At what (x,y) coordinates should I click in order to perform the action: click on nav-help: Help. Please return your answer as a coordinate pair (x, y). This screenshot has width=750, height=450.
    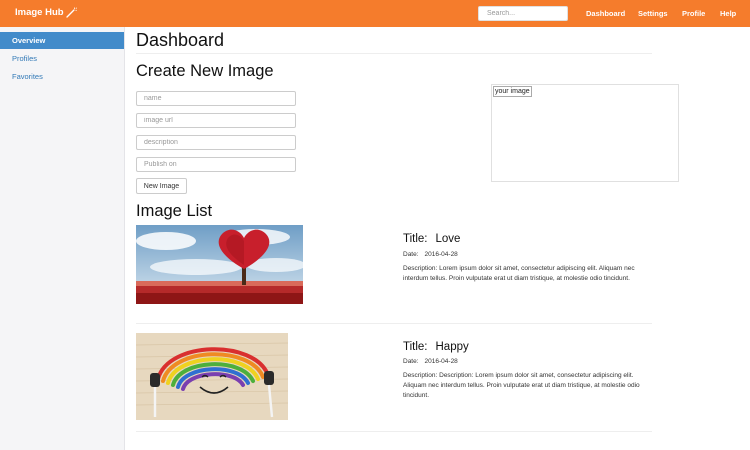
    Looking at the image, I should click on (728, 13).